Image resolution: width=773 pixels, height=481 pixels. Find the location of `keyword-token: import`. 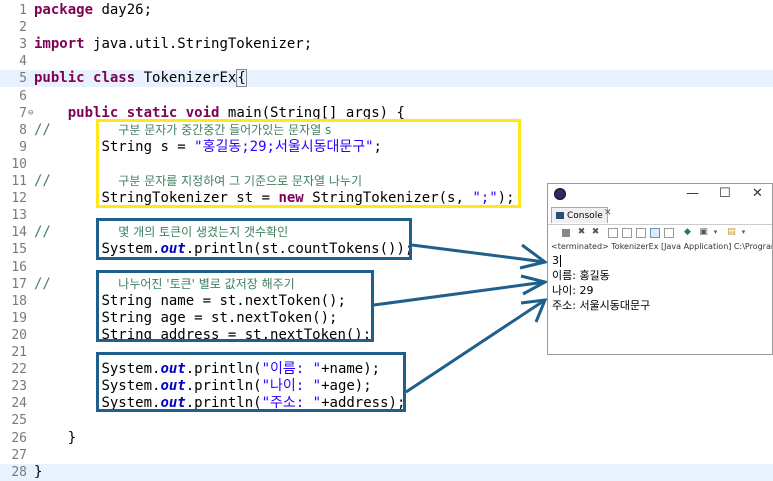

keyword-token: import is located at coordinates (63, 44).